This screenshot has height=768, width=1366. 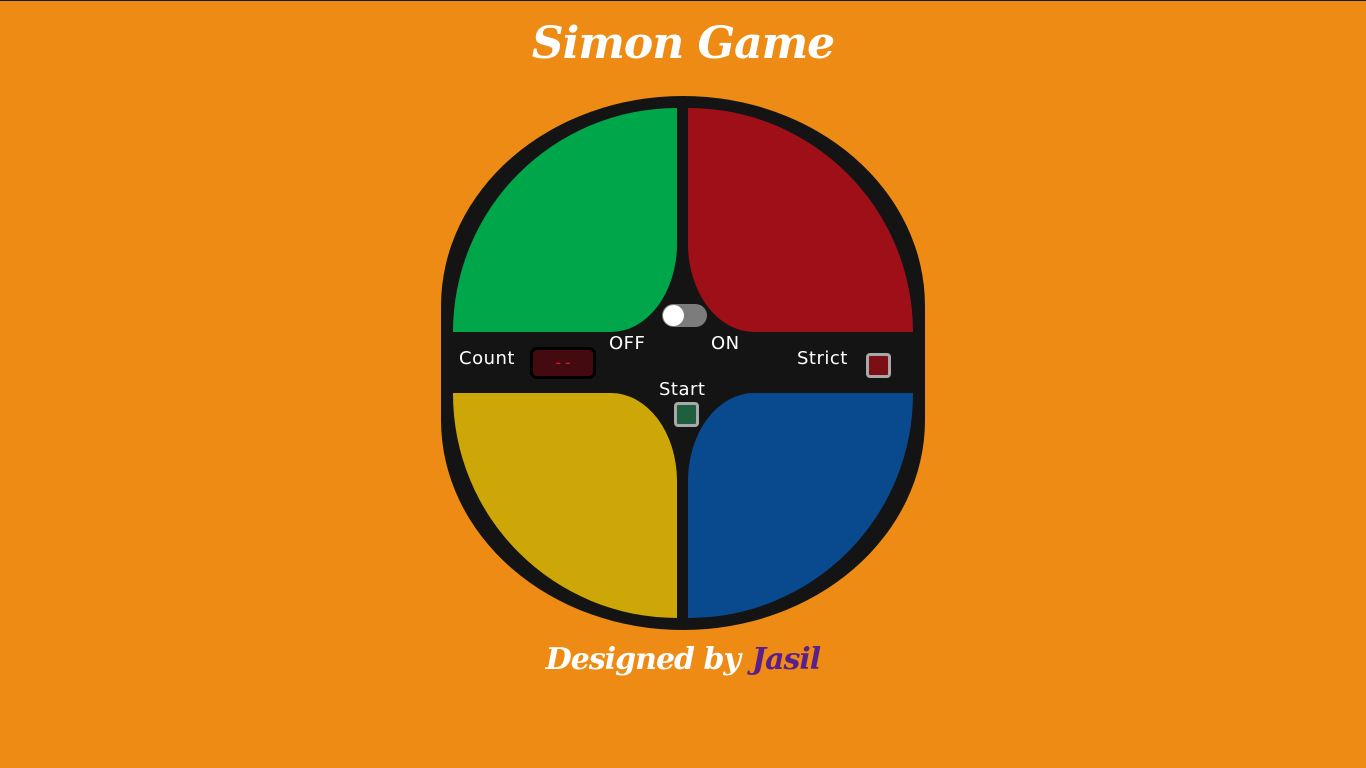 I want to click on top-border, so click(x=683, y=0).